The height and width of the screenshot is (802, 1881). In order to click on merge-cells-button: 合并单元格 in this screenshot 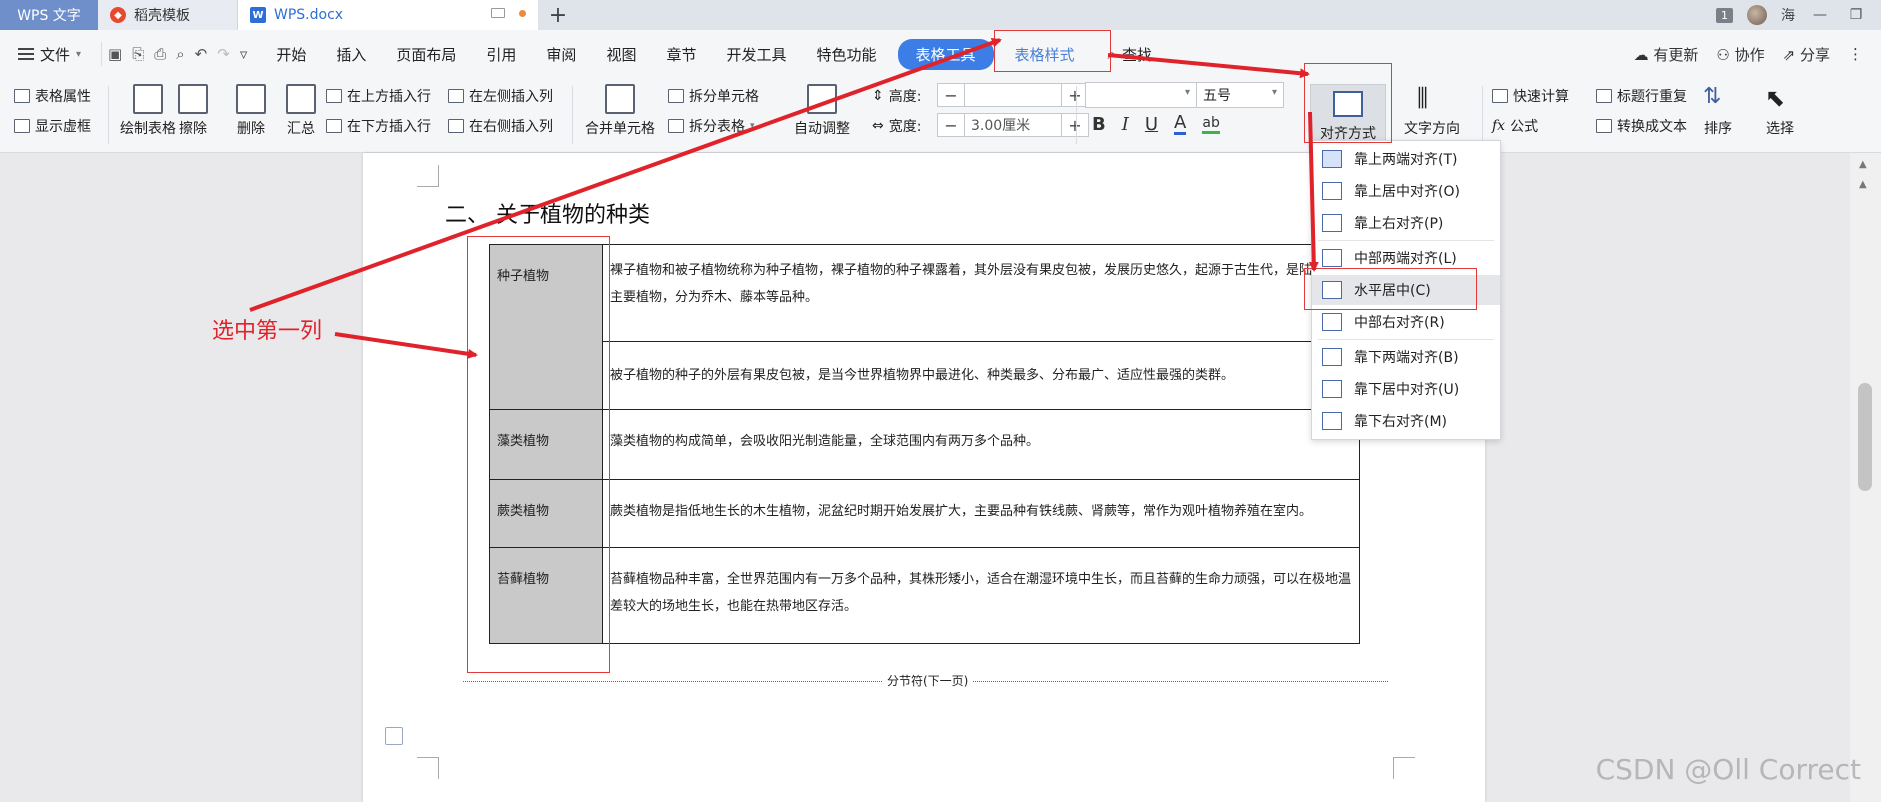, I will do `click(620, 111)`.